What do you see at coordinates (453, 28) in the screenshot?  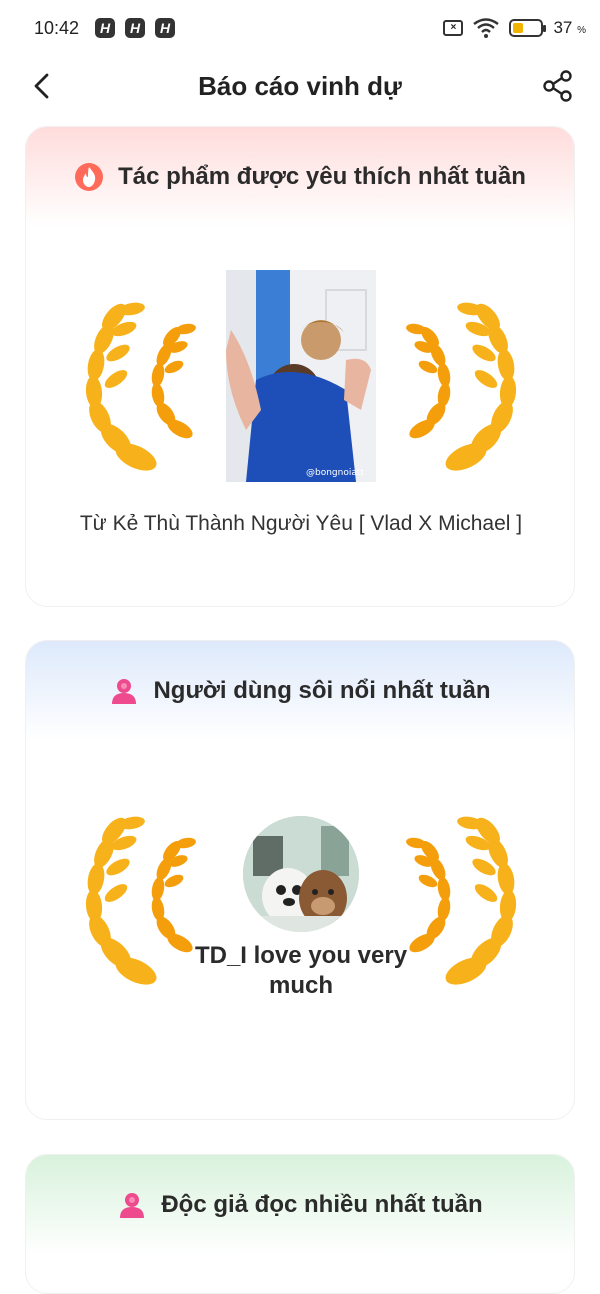 I see `no-sim-icon: ×` at bounding box center [453, 28].